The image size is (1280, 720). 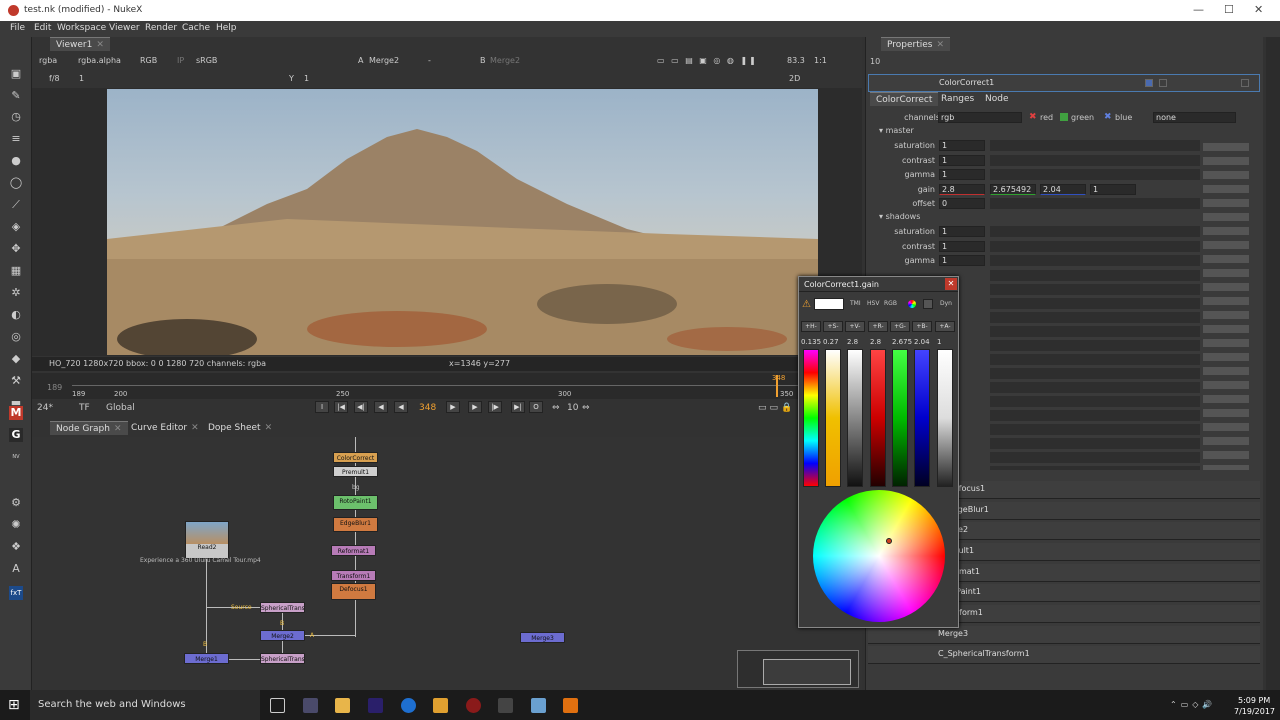 I want to click on metadata-tool-icon: ◆, so click(x=16, y=359).